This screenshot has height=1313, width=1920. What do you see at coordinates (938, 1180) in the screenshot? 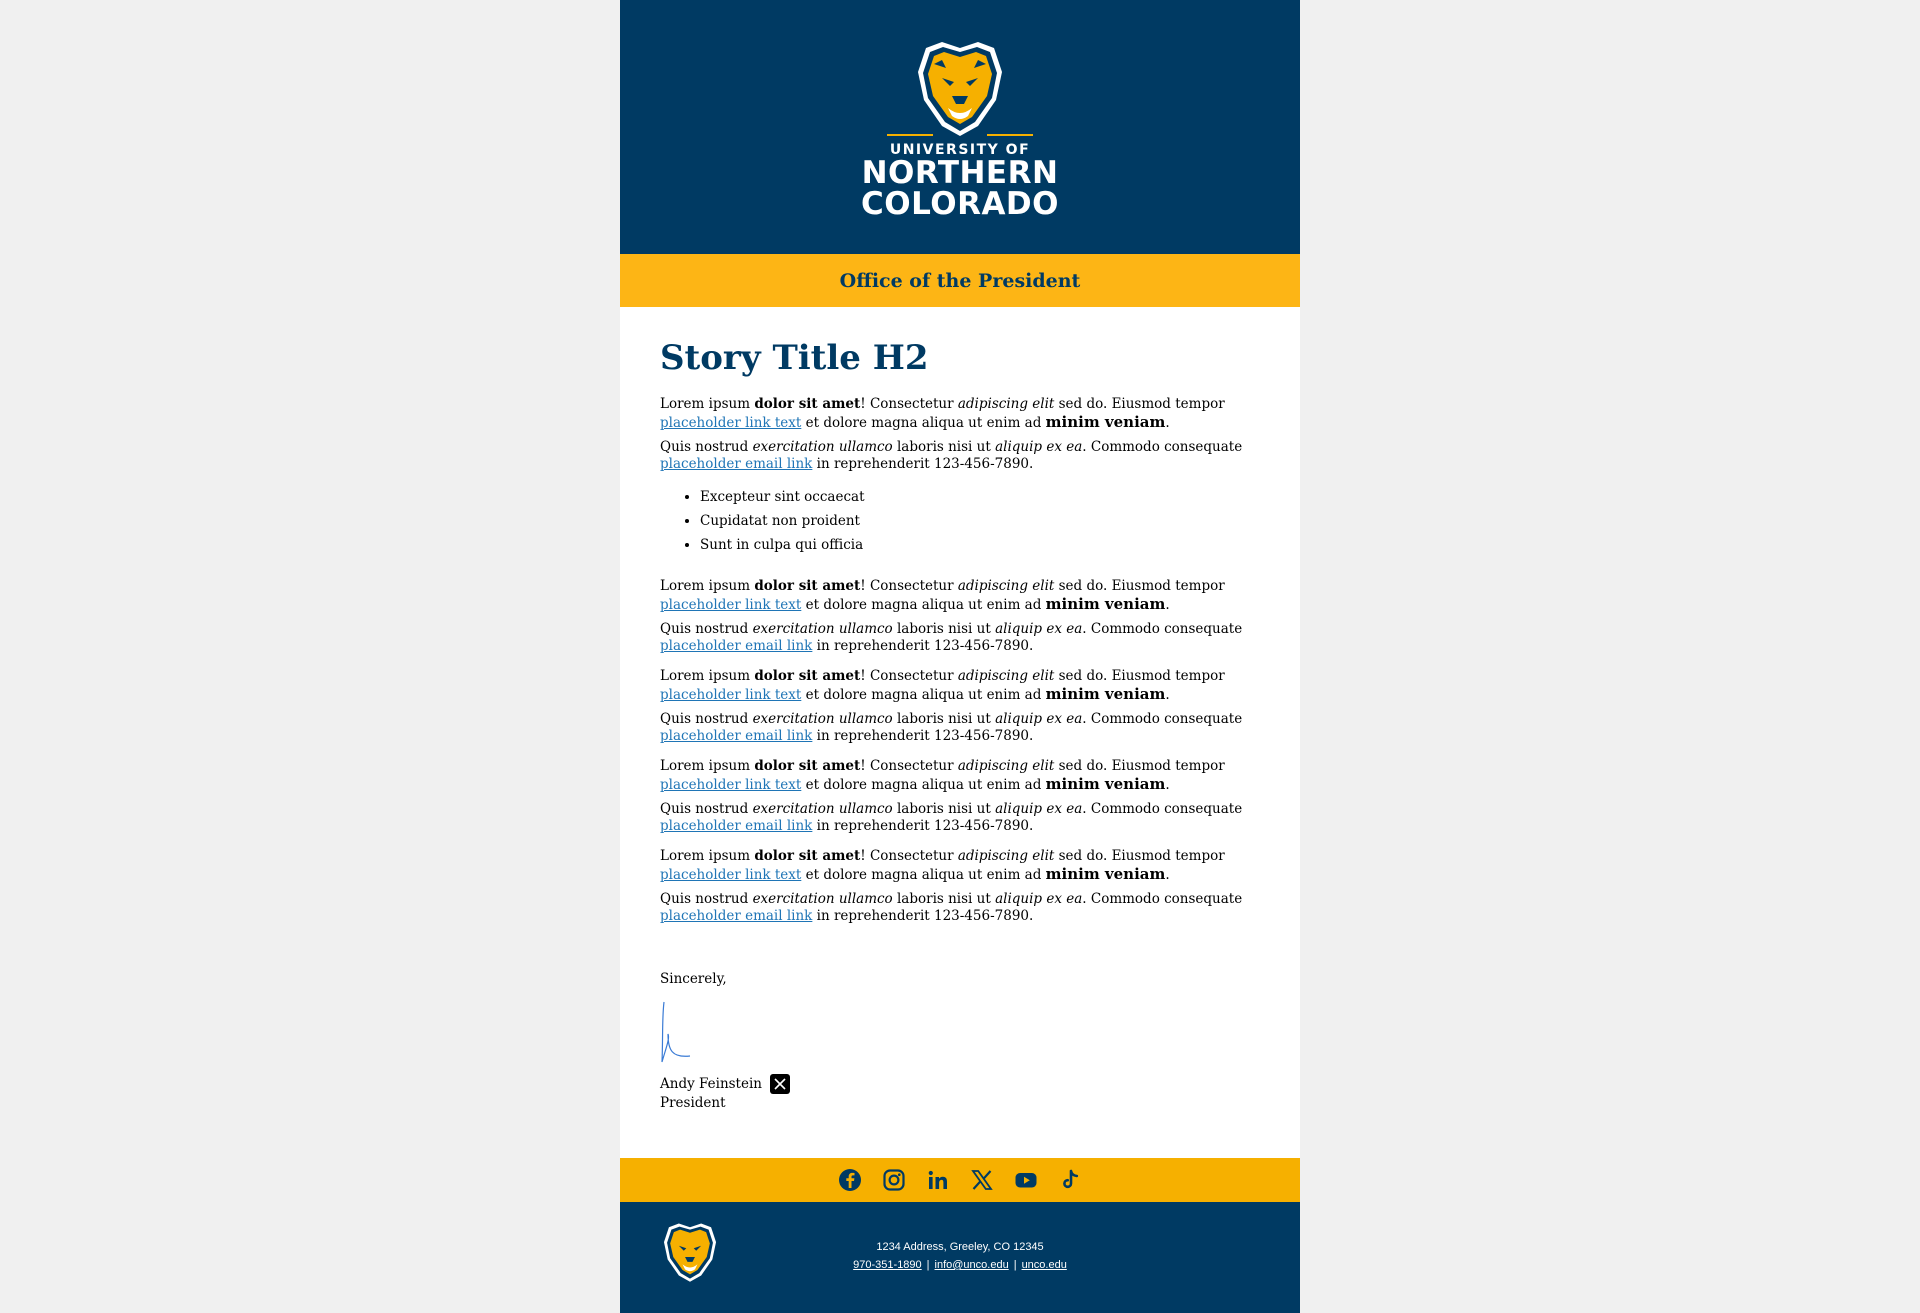
I see `linkedin-icon` at bounding box center [938, 1180].